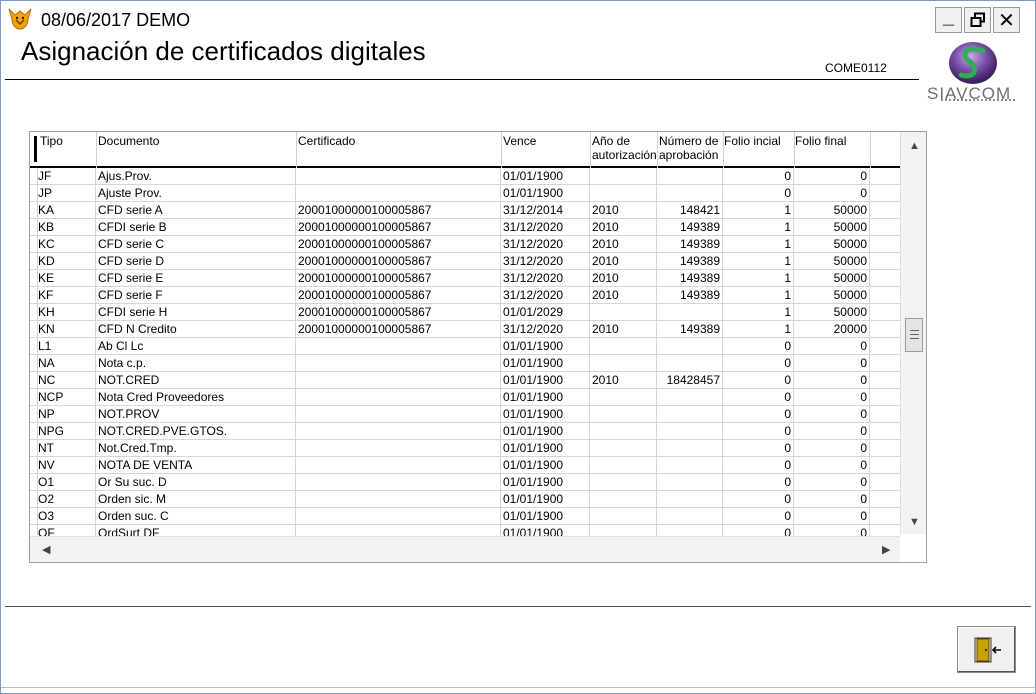 The height and width of the screenshot is (694, 1036). Describe the element at coordinates (688, 148) in the screenshot. I see `header-numero: Número de aprobación` at that location.